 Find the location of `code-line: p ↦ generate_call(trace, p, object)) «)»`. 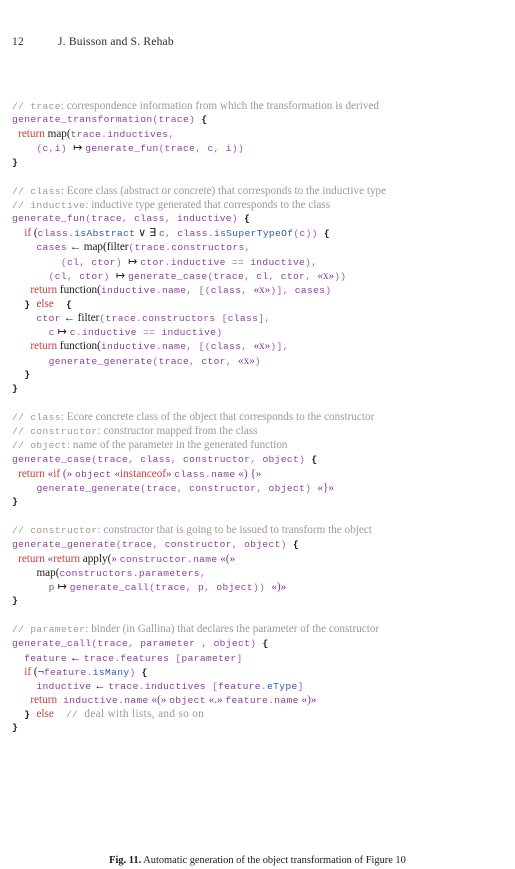

code-line: p ↦ generate_call(trace, p, object)) «)» is located at coordinates (263, 587).